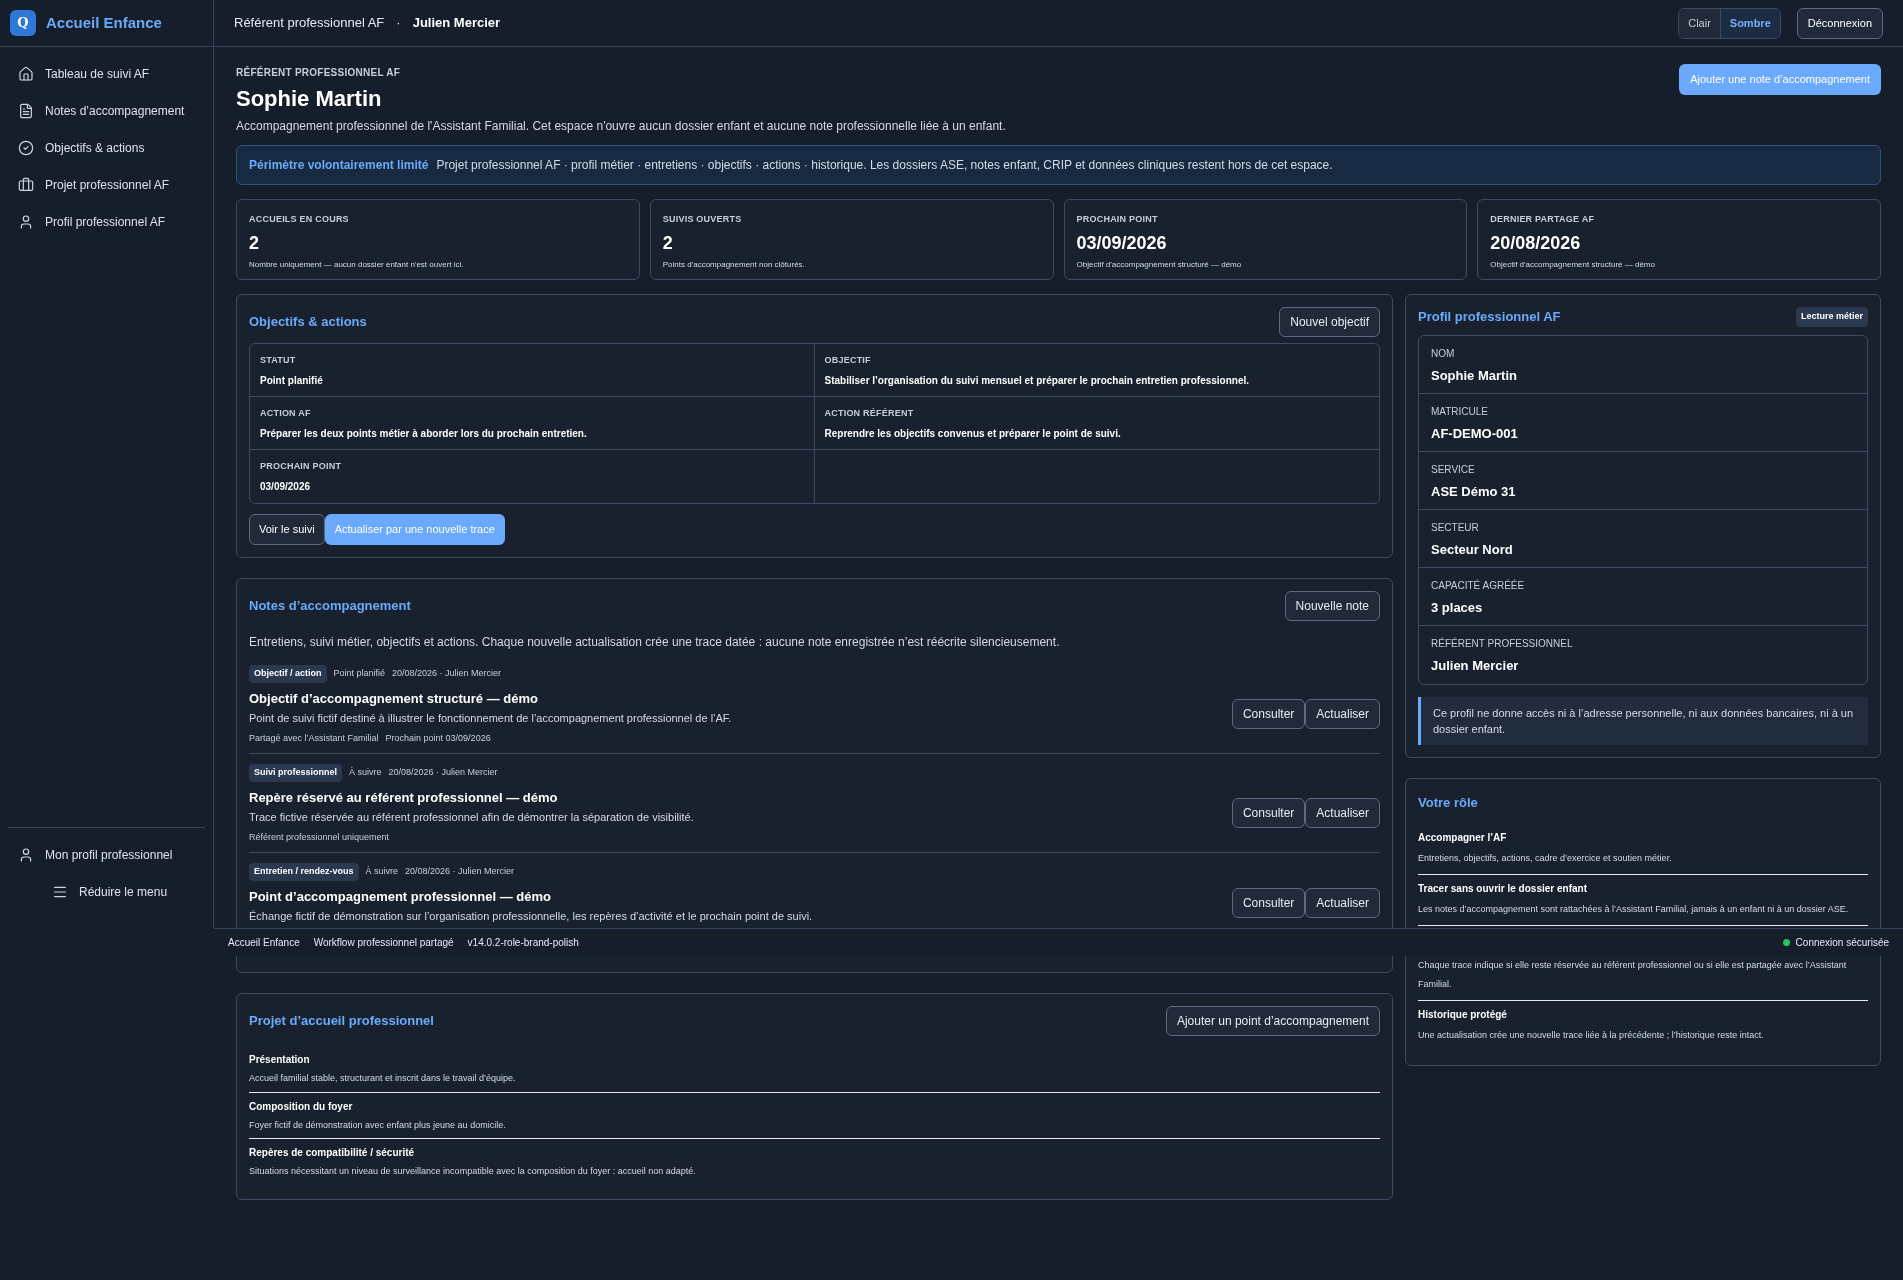 The height and width of the screenshot is (1280, 1903). Describe the element at coordinates (1037, 380) in the screenshot. I see `field-value: Stabiliser l’organisation du suivi mensuel et préparer le prochain entretien professionnel.` at that location.